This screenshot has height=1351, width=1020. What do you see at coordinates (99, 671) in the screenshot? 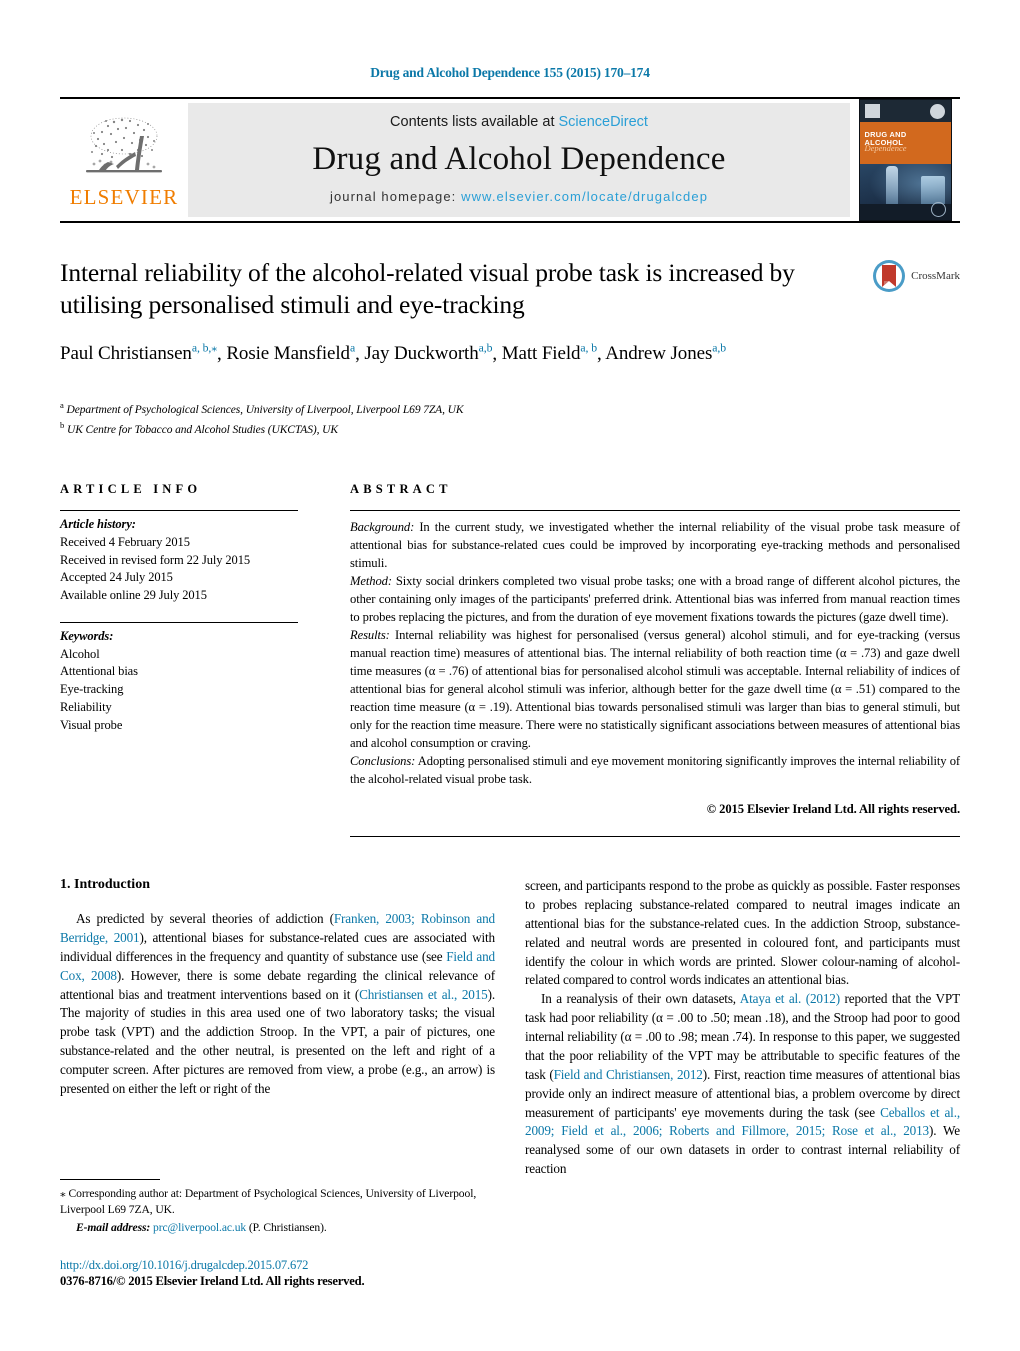
I see `keyword-item: Attentional bias` at bounding box center [99, 671].